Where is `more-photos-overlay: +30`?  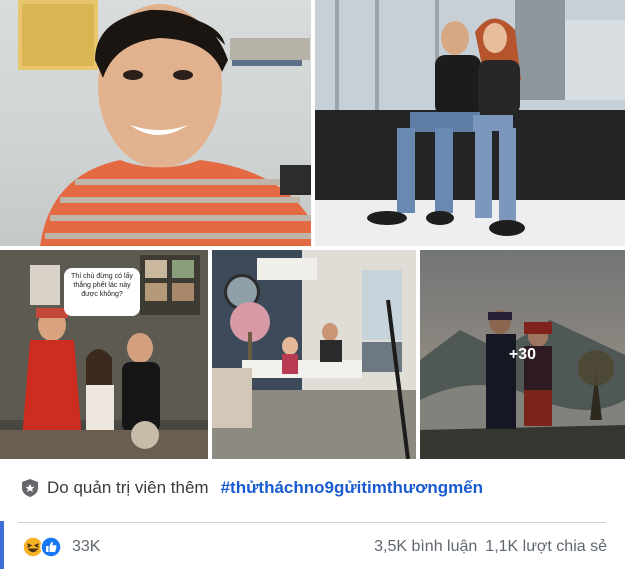 more-photos-overlay: +30 is located at coordinates (522, 354).